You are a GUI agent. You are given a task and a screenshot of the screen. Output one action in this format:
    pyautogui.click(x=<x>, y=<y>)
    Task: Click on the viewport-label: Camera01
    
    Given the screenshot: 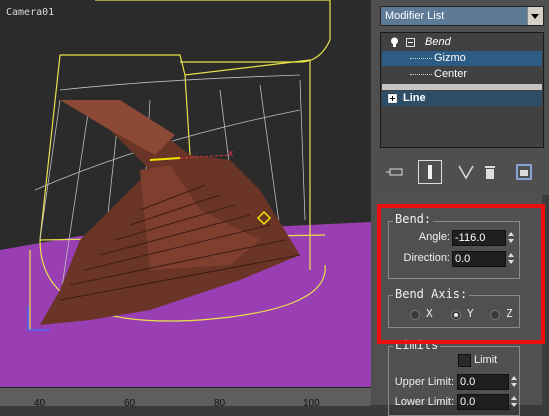 What is the action you would take?
    pyautogui.click(x=30, y=12)
    